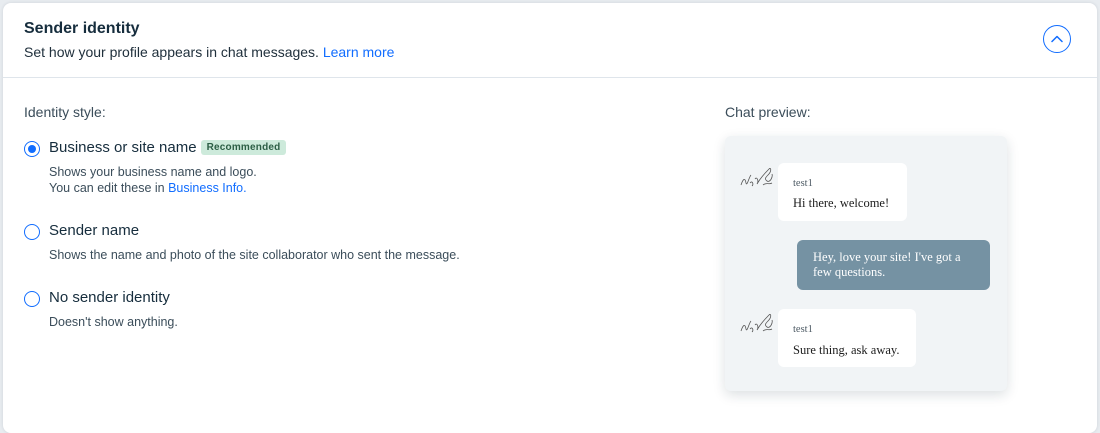 This screenshot has width=1100, height=433. What do you see at coordinates (847, 338) in the screenshot?
I see `incoming-message: test1 Sure thing, ask away.` at bounding box center [847, 338].